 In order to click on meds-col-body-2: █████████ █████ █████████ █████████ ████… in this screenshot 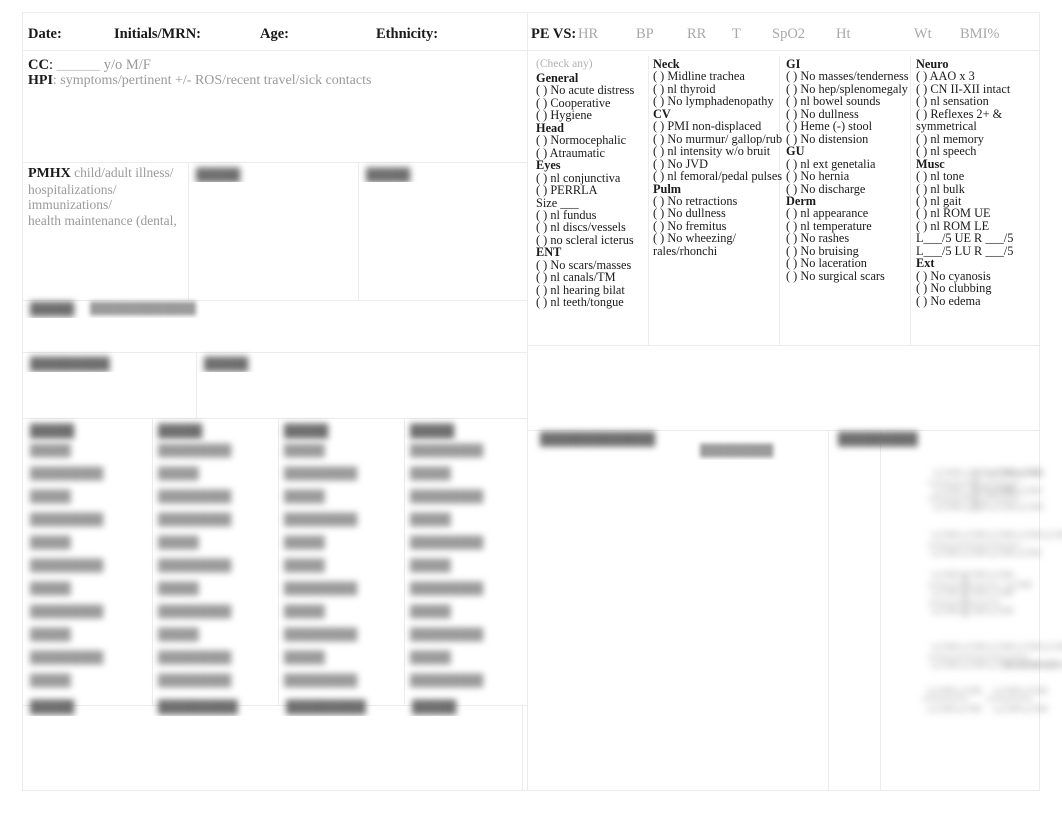, I will do `click(216, 566)`.